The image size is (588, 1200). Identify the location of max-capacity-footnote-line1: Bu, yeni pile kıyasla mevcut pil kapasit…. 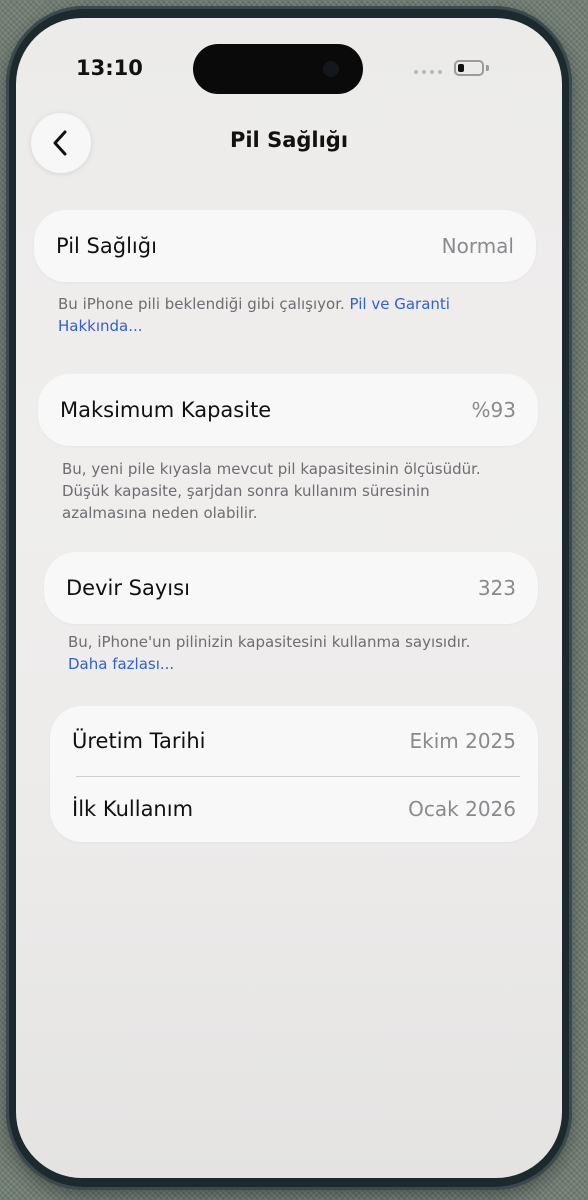
(271, 469).